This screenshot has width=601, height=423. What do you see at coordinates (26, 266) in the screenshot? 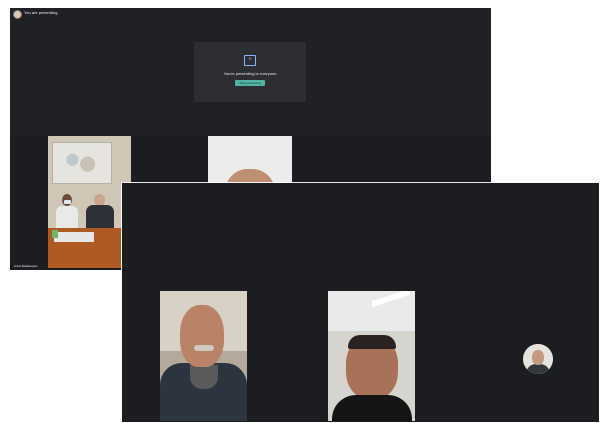
I see `participant-name-1: Anna Meliksetyan` at bounding box center [26, 266].